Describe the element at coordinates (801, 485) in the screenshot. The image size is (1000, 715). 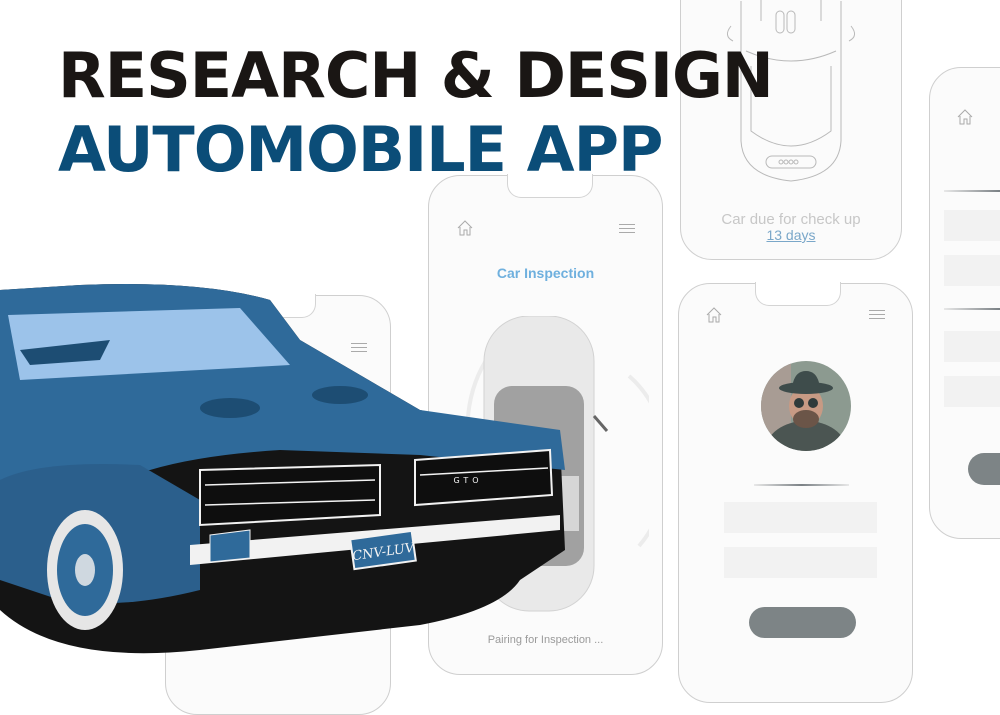
I see `name-divider` at that location.